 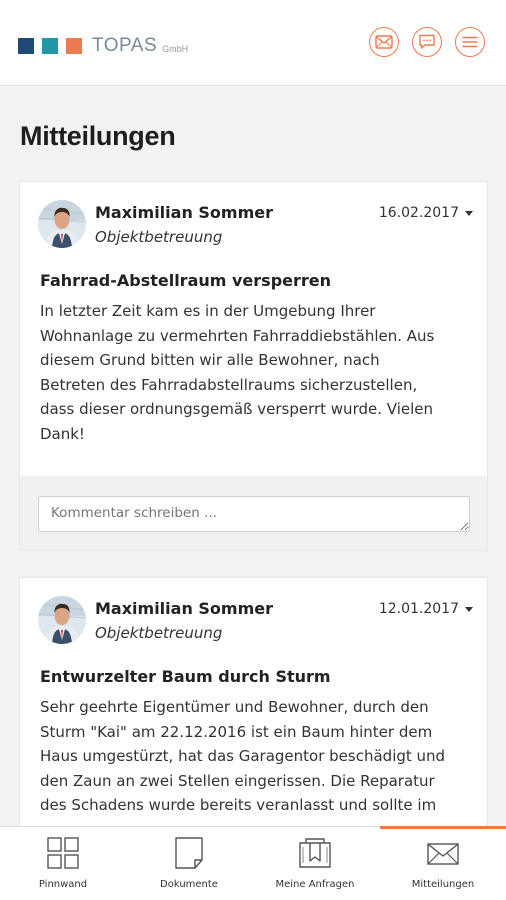 I want to click on brand-logo: TOPAS GmbH, so click(x=103, y=46).